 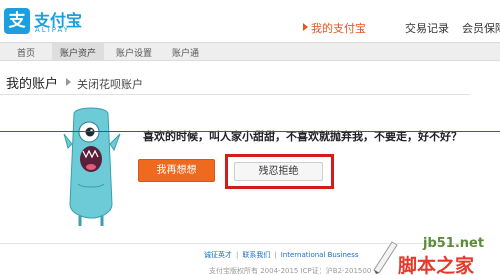 I want to click on nav-transactions: 交易记录, so click(x=427, y=28).